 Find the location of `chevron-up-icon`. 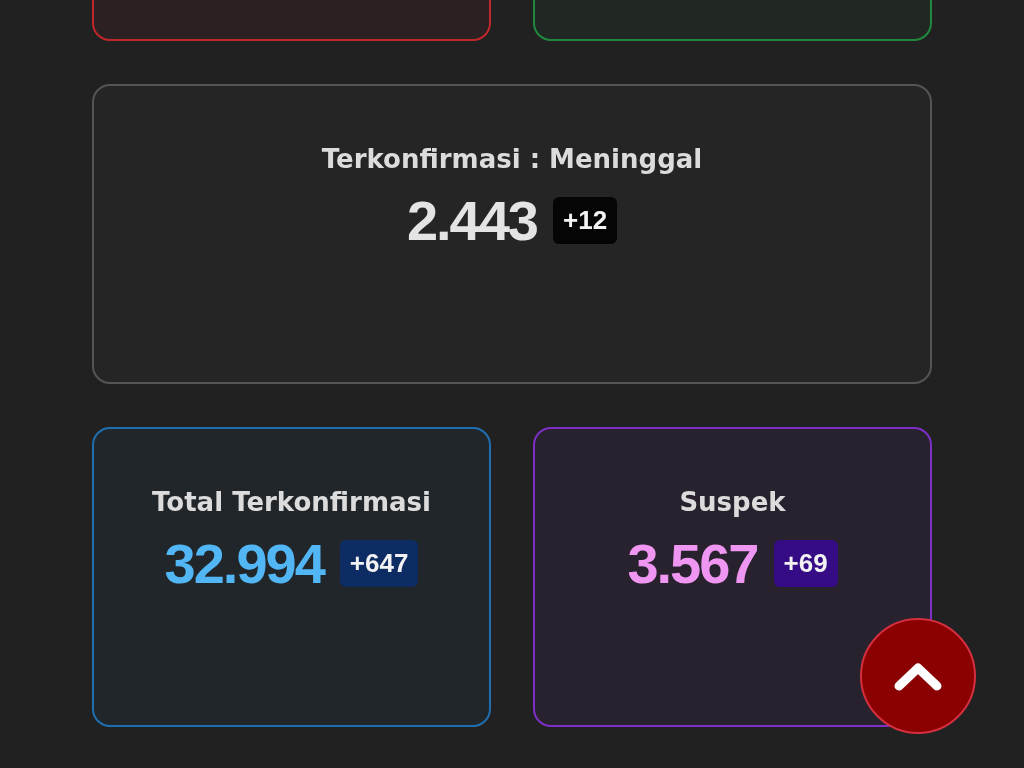

chevron-up-icon is located at coordinates (918, 676).